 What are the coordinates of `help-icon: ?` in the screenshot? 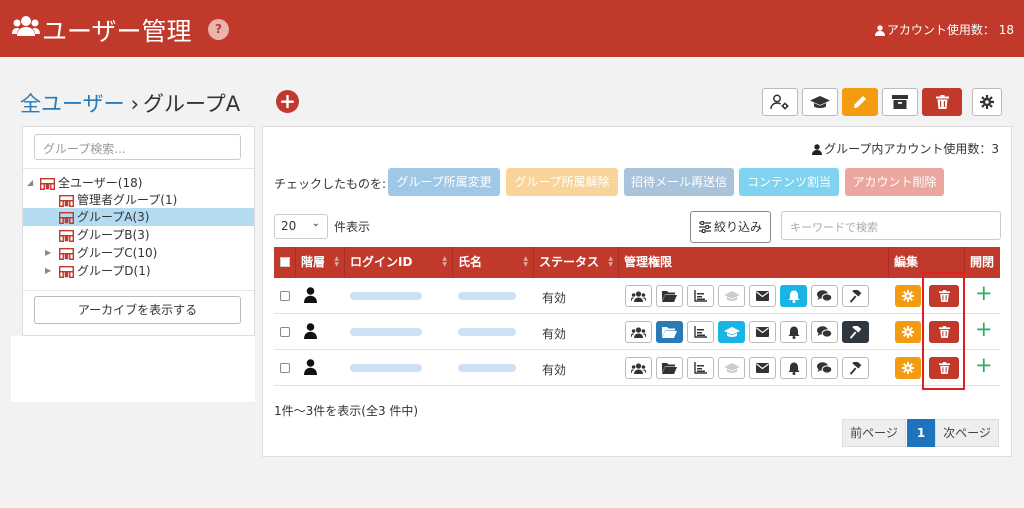 It's located at (218, 29).